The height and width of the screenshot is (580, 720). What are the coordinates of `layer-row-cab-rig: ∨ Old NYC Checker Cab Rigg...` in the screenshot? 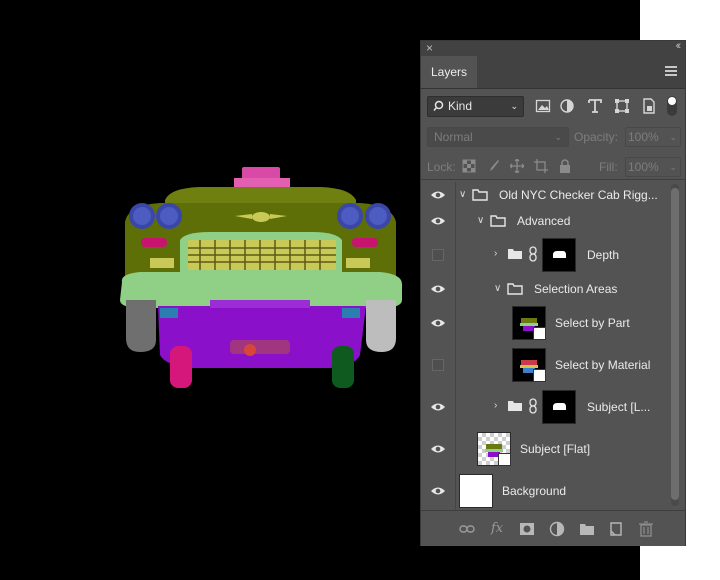 It's located at (544, 195).